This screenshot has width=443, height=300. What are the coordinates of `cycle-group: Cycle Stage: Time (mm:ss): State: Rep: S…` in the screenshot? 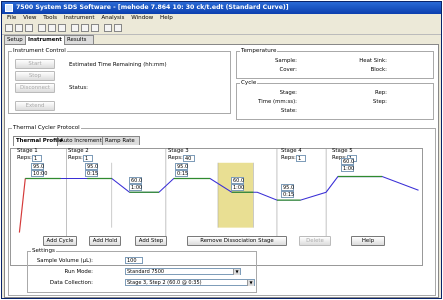 It's located at (335, 100).